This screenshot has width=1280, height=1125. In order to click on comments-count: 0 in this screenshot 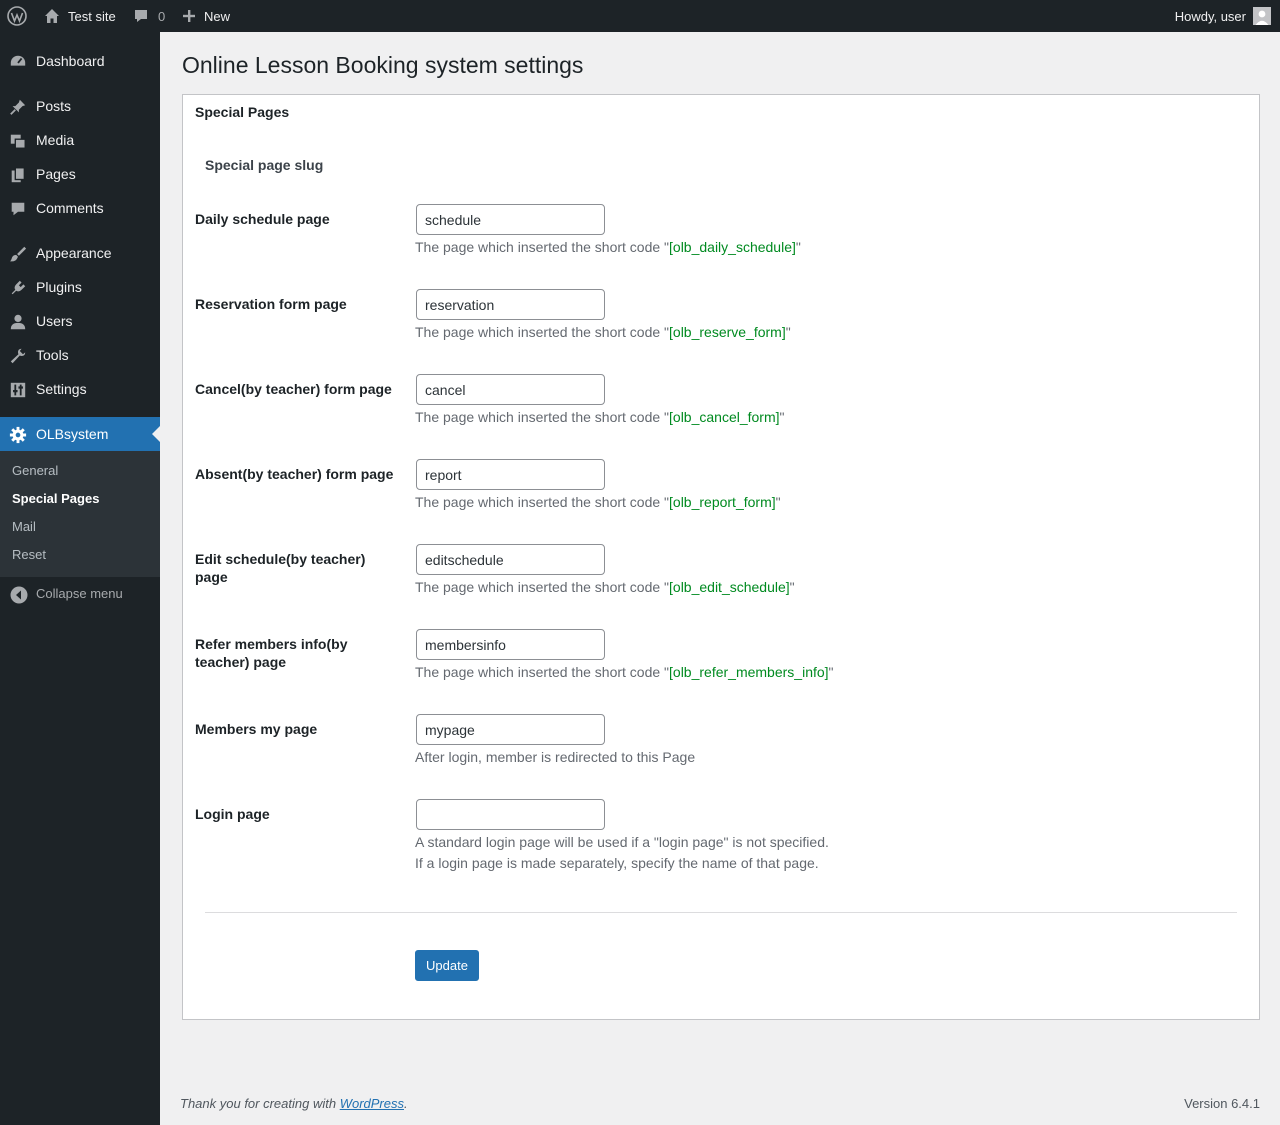, I will do `click(162, 16)`.